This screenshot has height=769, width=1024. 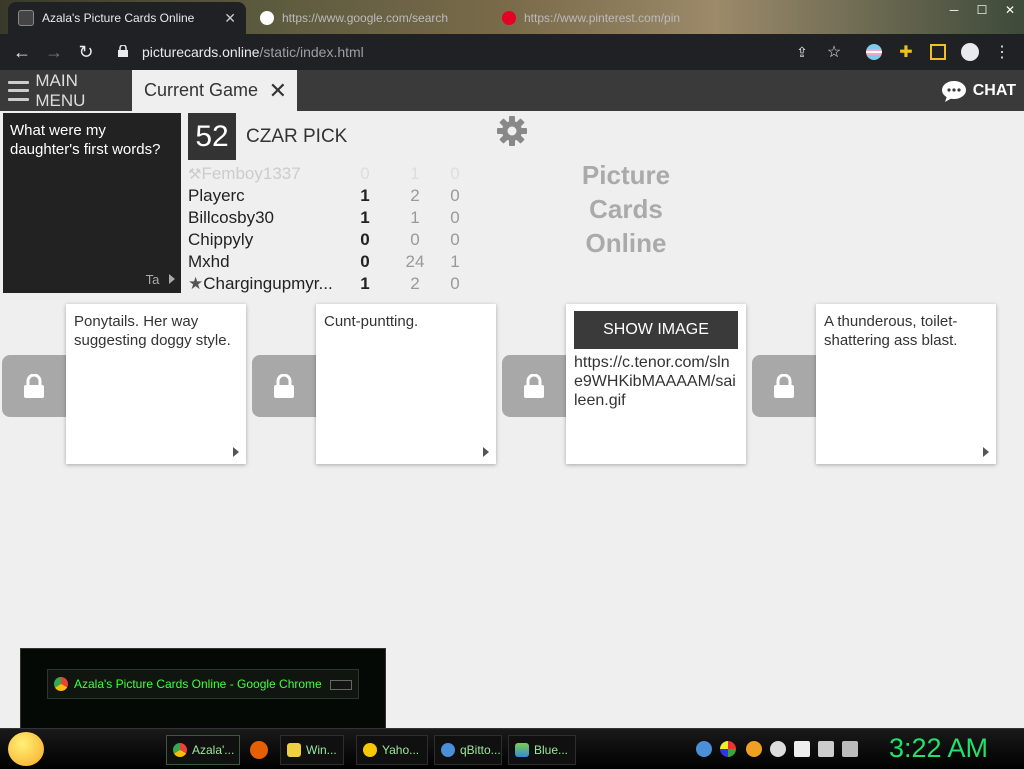 What do you see at coordinates (970, 52) in the screenshot?
I see `profile-avatar-icon` at bounding box center [970, 52].